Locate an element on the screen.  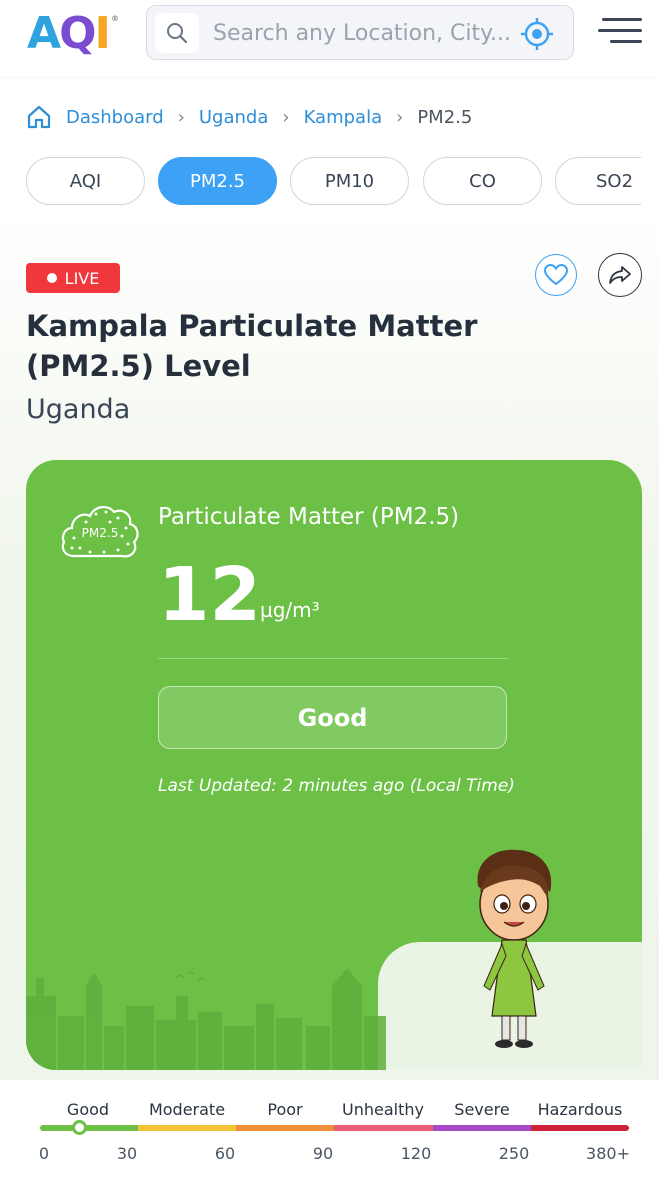
live-label: LIVE is located at coordinates (82, 278).